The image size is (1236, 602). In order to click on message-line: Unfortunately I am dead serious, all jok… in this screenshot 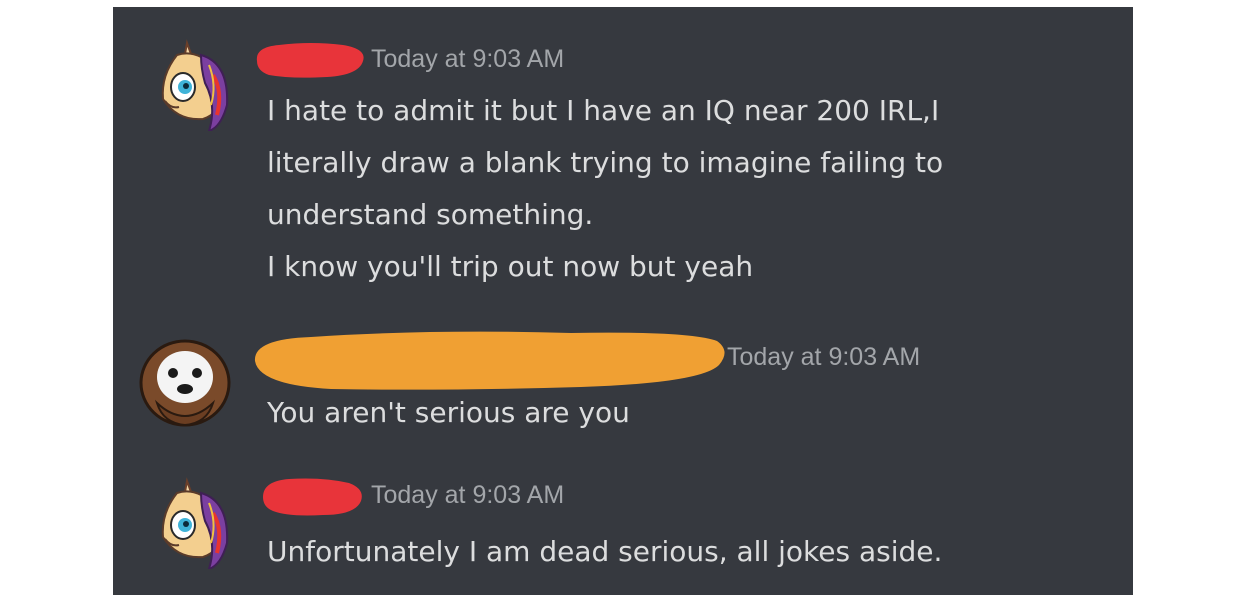, I will do `click(605, 551)`.